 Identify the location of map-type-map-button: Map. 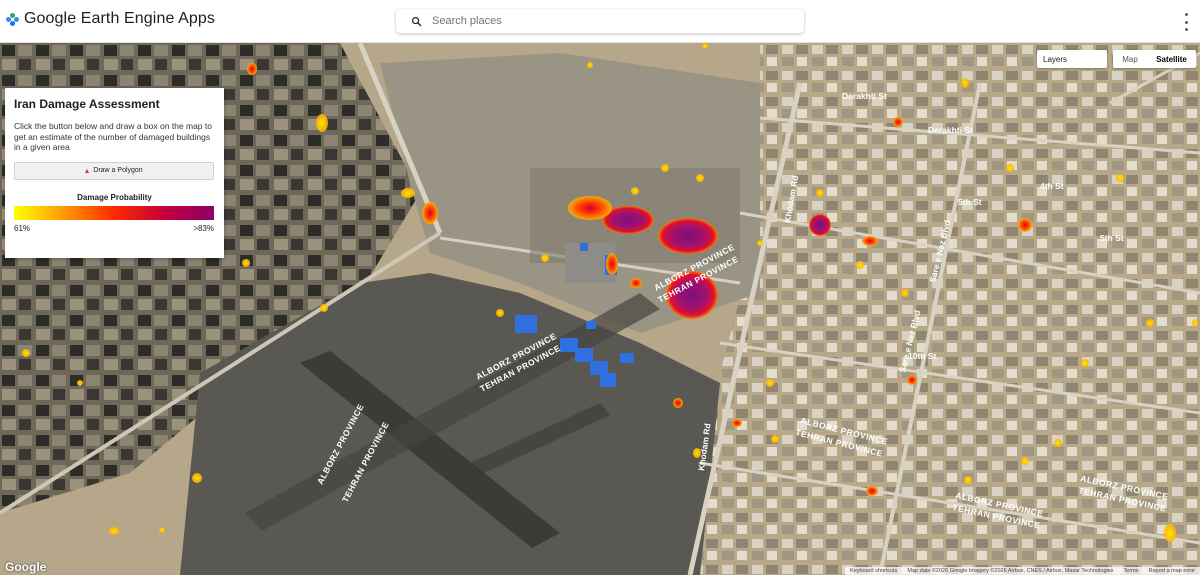
(1130, 59).